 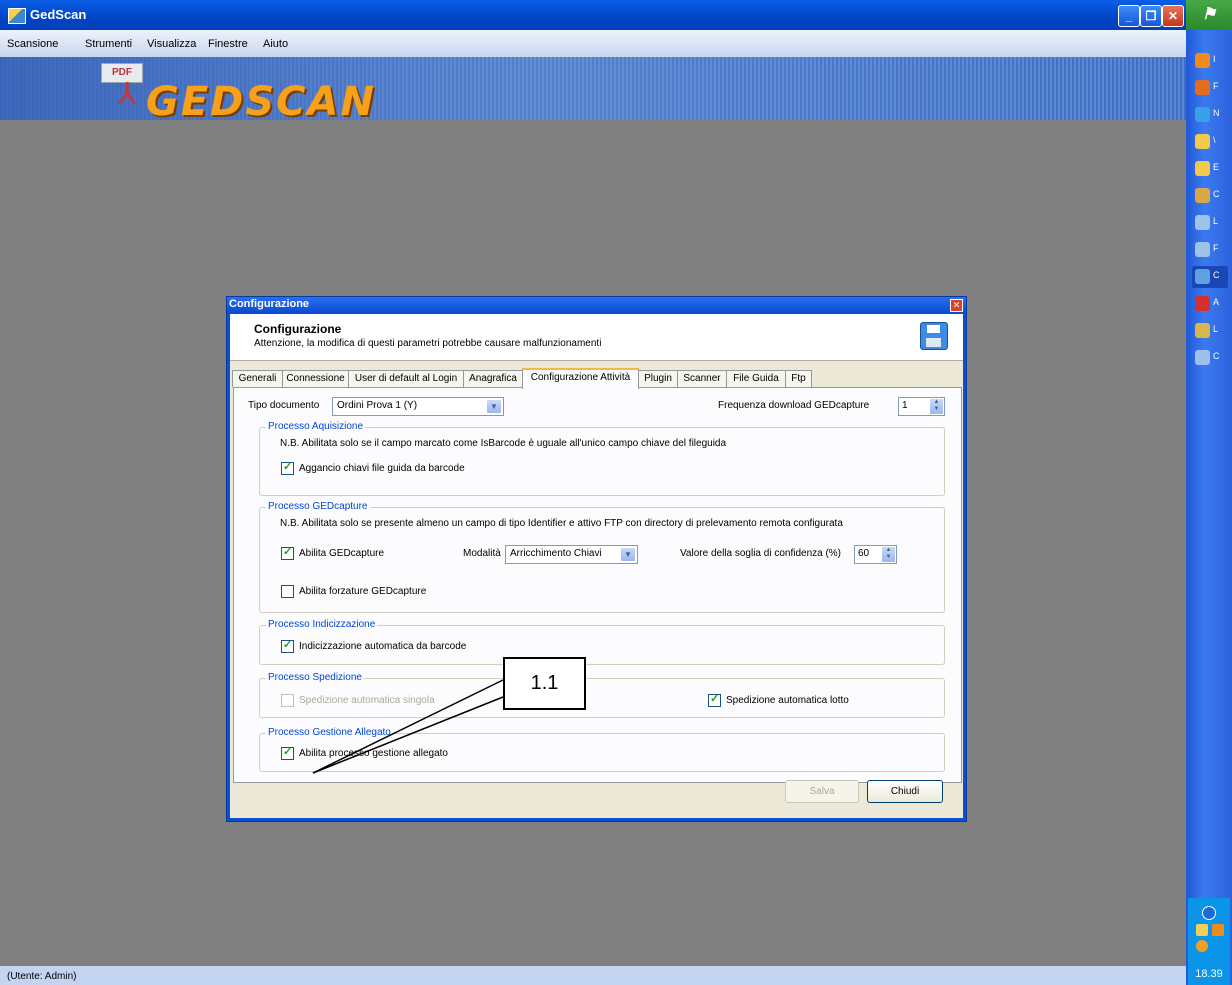 What do you see at coordinates (544, 683) in the screenshot?
I see `annotation-callout: 1.1` at bounding box center [544, 683].